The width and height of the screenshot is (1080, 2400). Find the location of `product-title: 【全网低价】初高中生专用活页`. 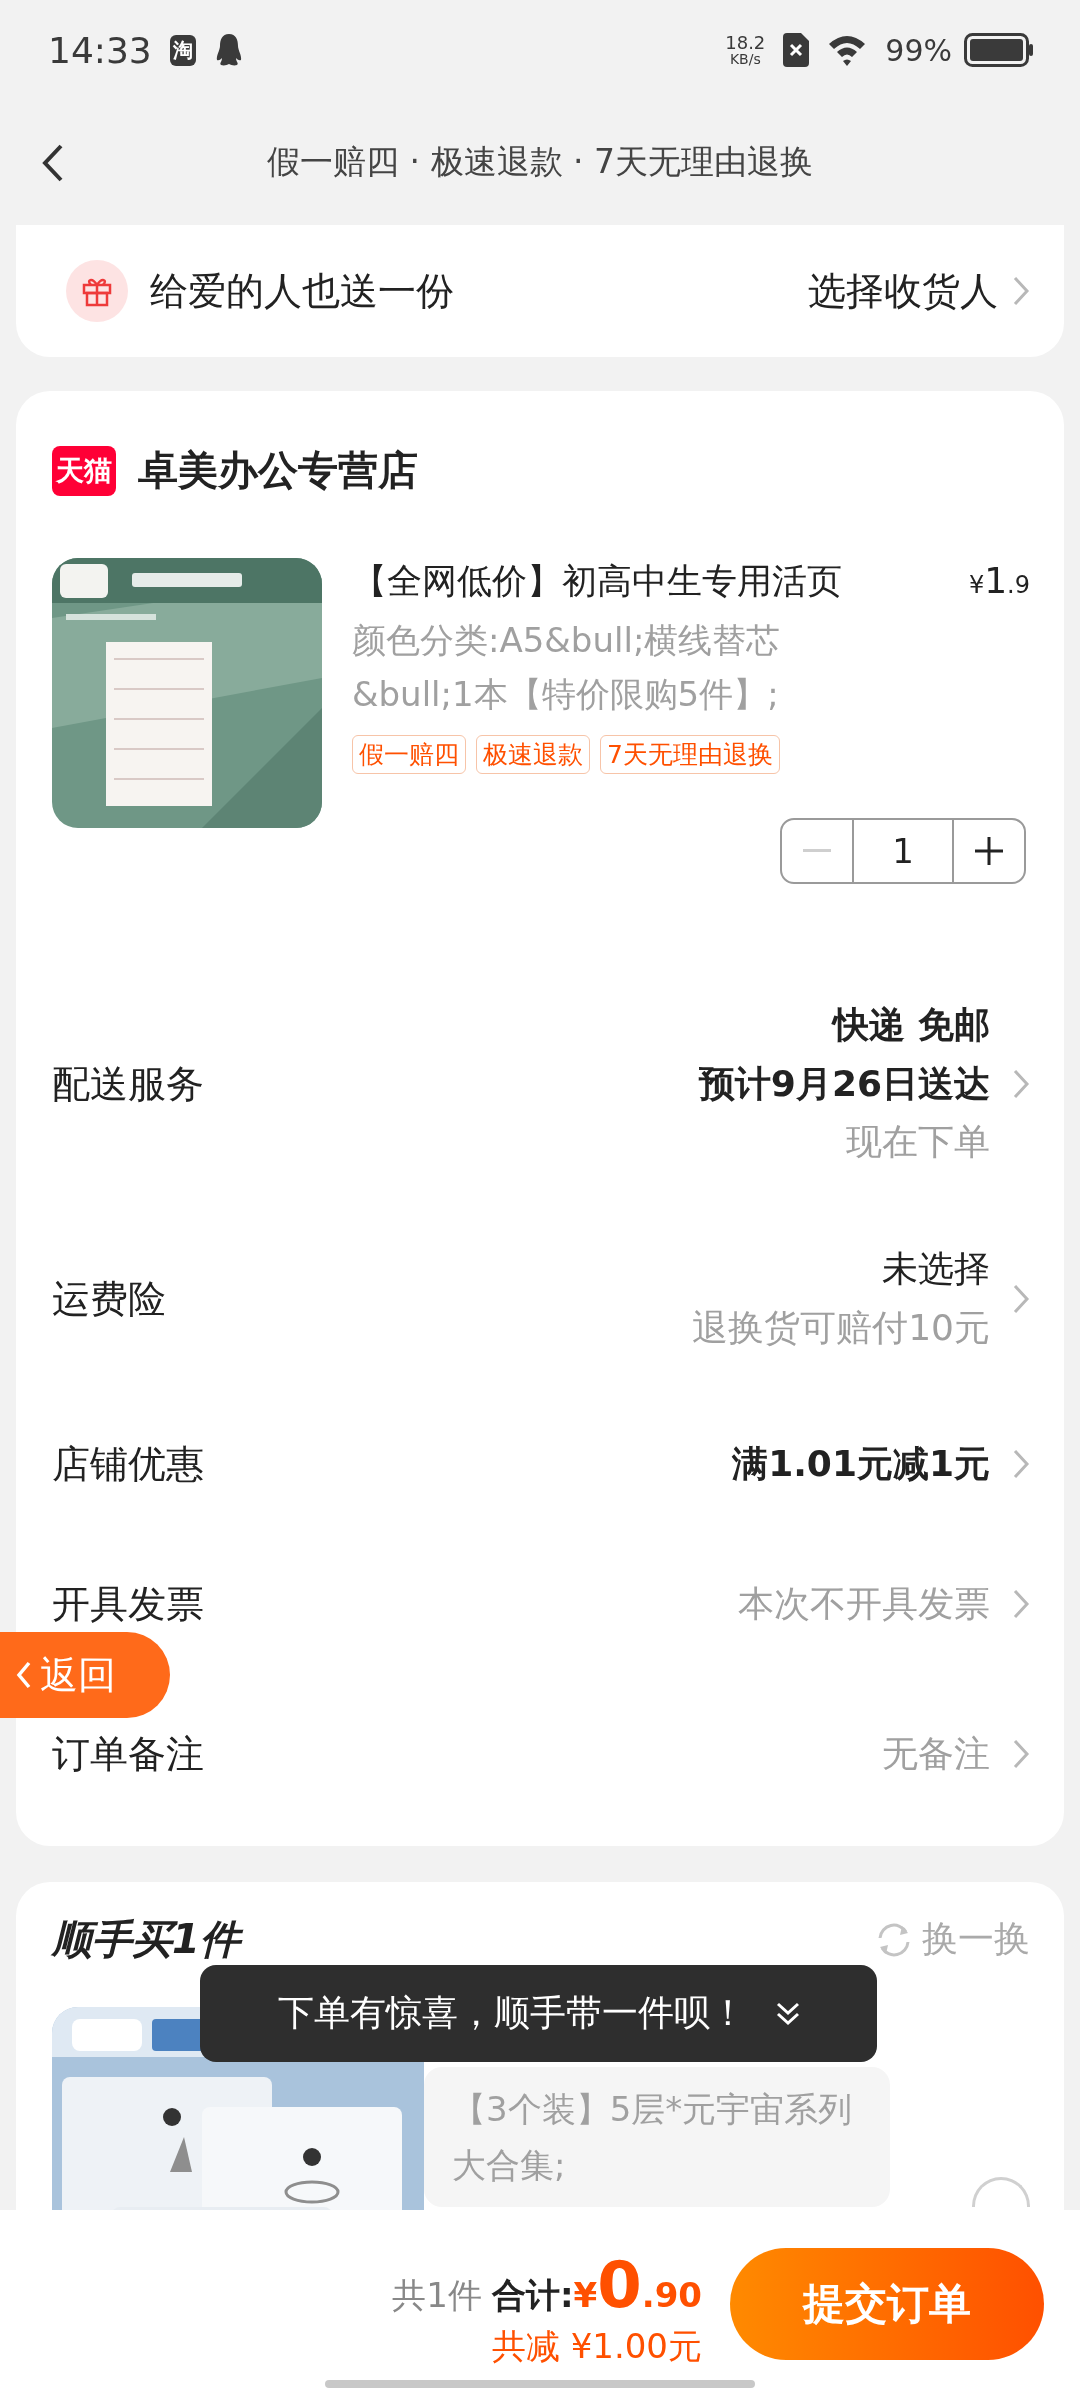

product-title: 【全网低价】初高中生专用活页 is located at coordinates (597, 581).